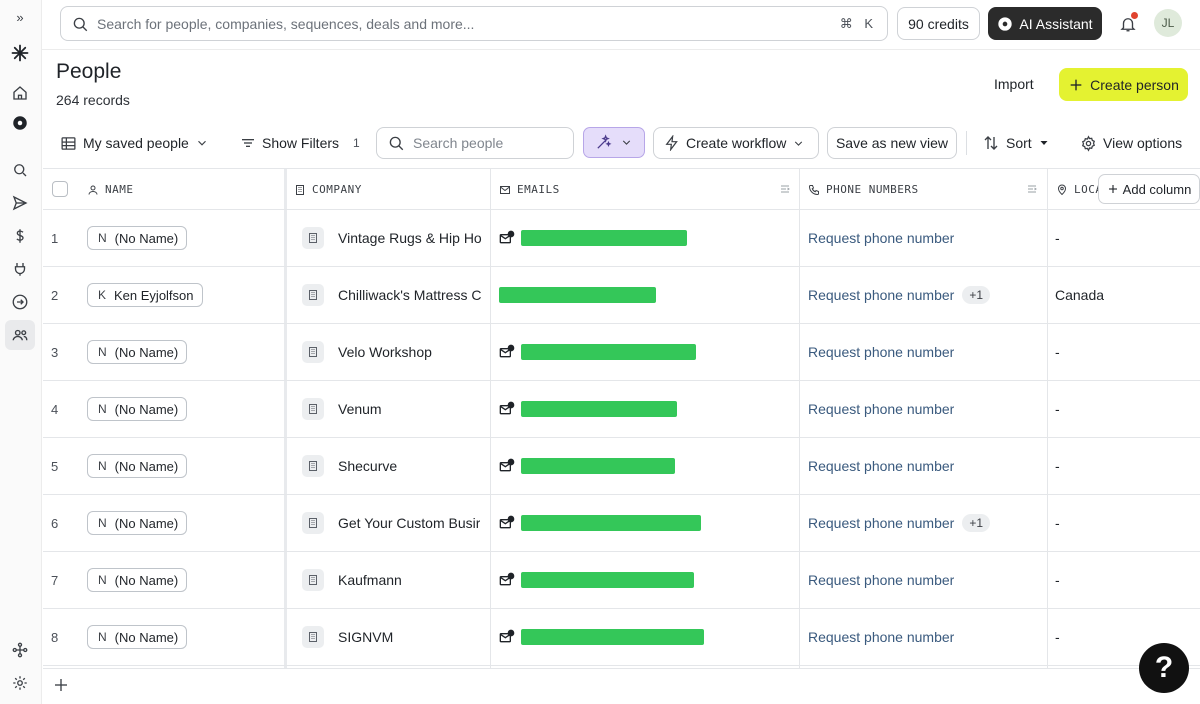 The width and height of the screenshot is (1200, 704). Describe the element at coordinates (1143, 143) in the screenshot. I see `view-options-label: View options` at that location.